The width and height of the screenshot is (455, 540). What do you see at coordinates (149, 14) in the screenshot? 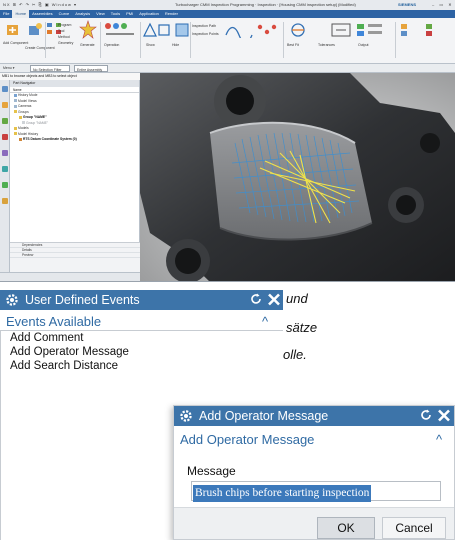
I see `menu-application: Application` at bounding box center [149, 14].